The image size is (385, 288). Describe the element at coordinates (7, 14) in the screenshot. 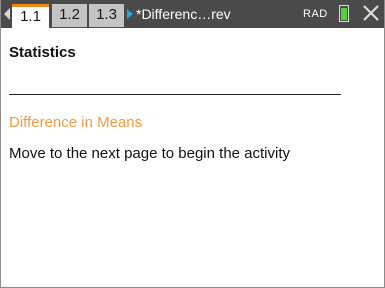

I see `chevron-left-icon` at that location.